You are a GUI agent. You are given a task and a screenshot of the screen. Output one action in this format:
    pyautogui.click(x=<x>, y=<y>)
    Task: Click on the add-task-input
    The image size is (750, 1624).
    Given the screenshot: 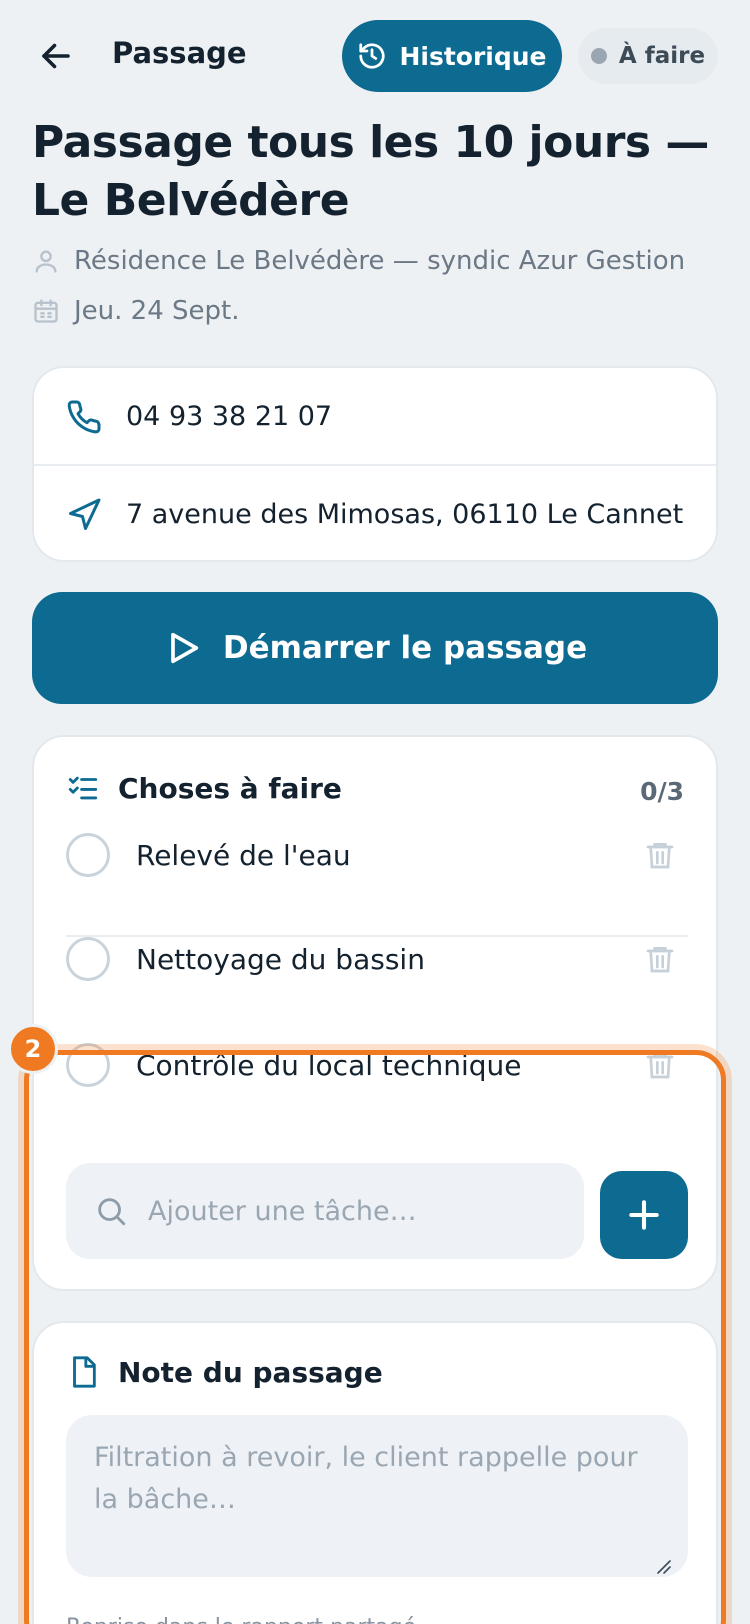 What is the action you would take?
    pyautogui.click(x=358, y=1211)
    